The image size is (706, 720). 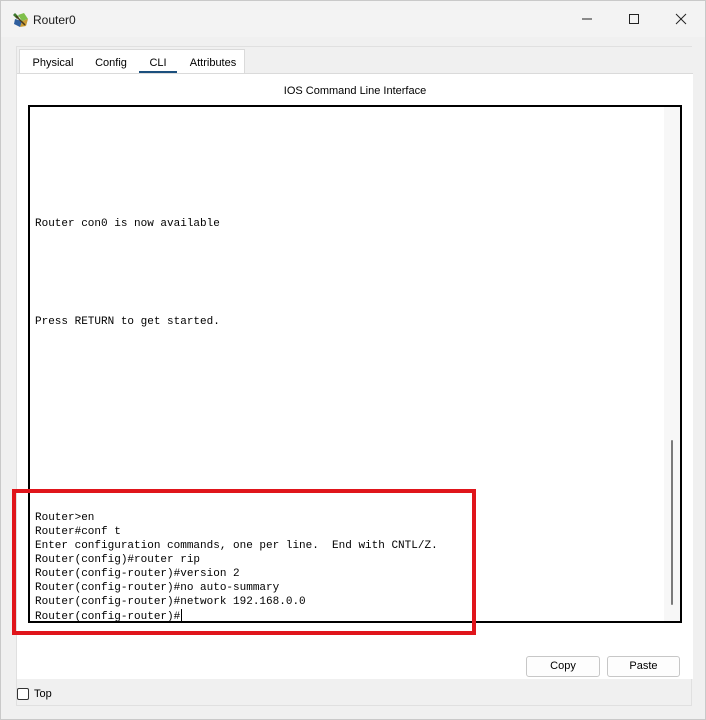 What do you see at coordinates (65, 518) in the screenshot?
I see `terminal-line: Router>en` at bounding box center [65, 518].